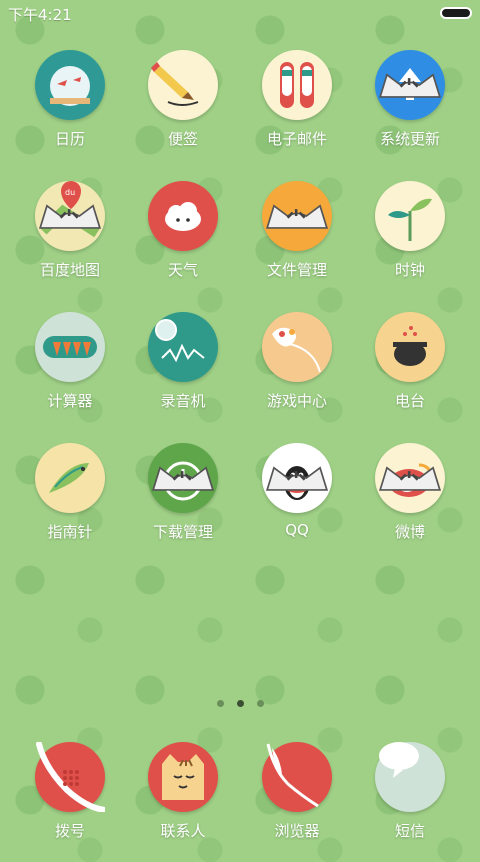 The height and width of the screenshot is (862, 480). Describe the element at coordinates (183, 777) in the screenshot. I see `cat-face-icon` at that location.